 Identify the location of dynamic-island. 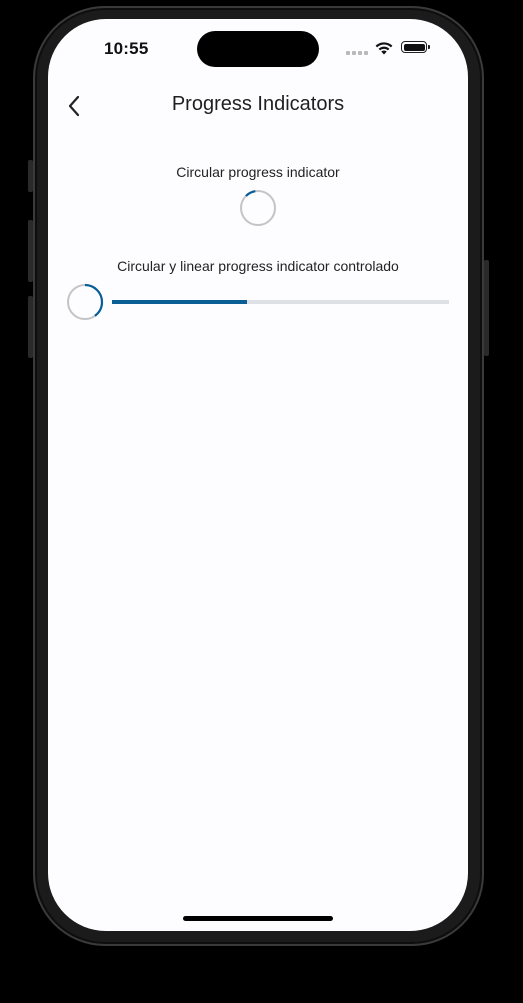
(258, 49).